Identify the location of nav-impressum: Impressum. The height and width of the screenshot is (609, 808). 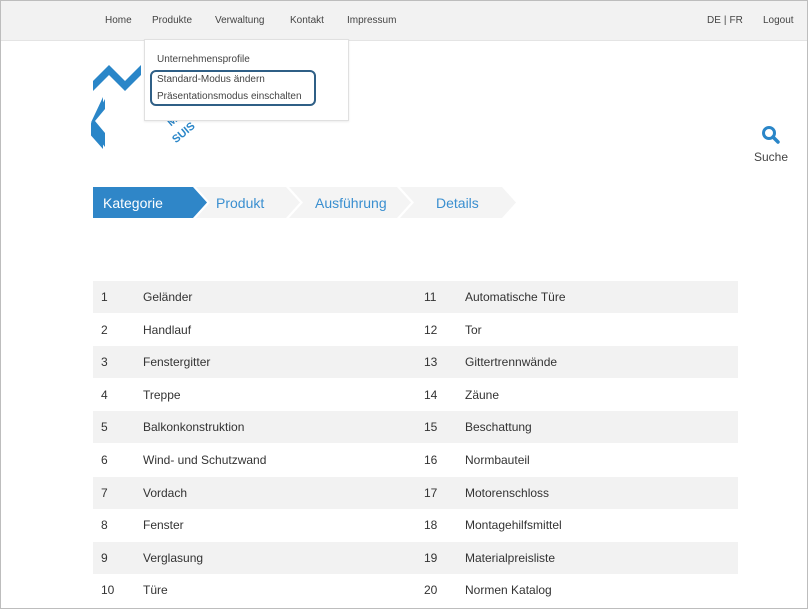
(371, 20).